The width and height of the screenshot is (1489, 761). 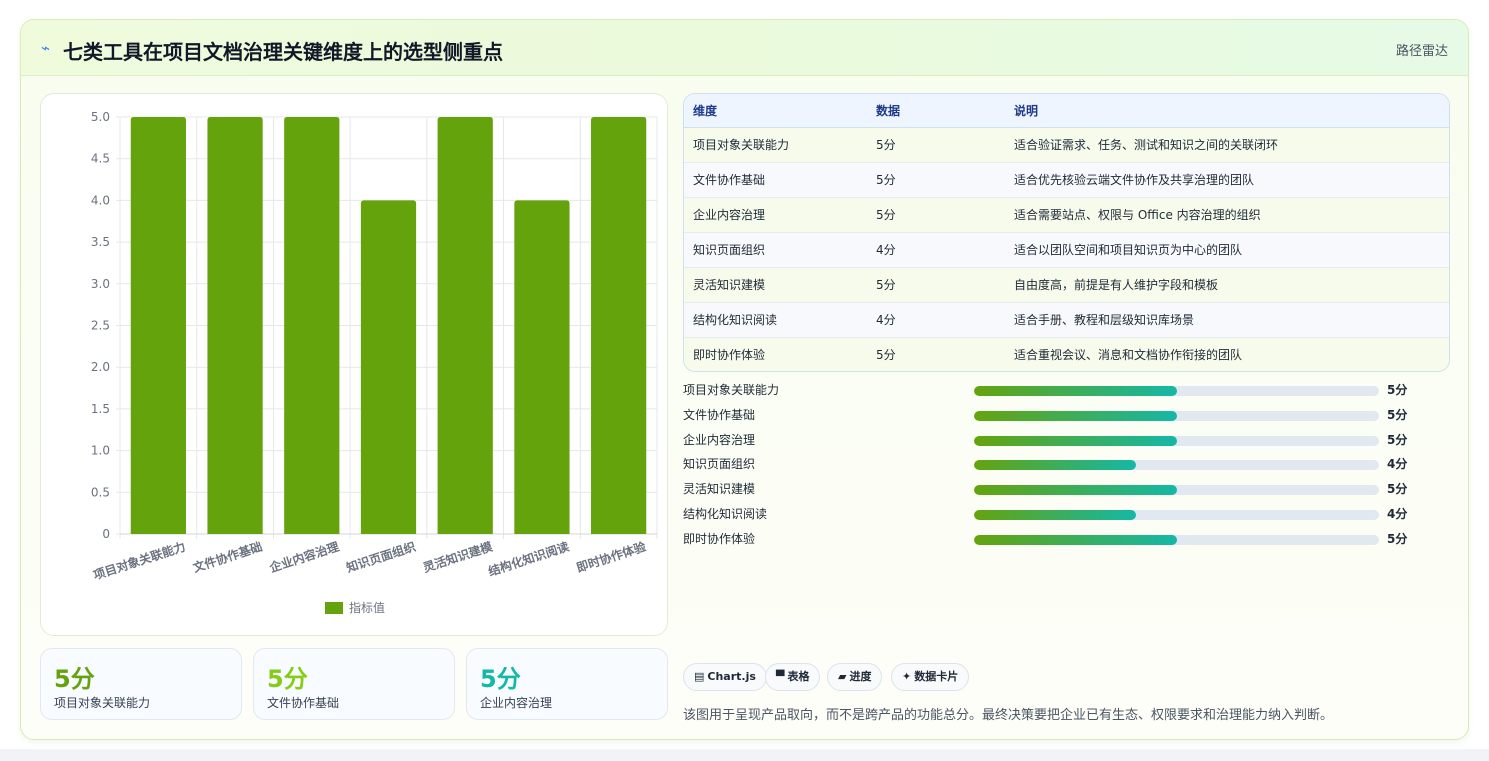 What do you see at coordinates (106, 534) in the screenshot?
I see `y-tick-label: 0` at bounding box center [106, 534].